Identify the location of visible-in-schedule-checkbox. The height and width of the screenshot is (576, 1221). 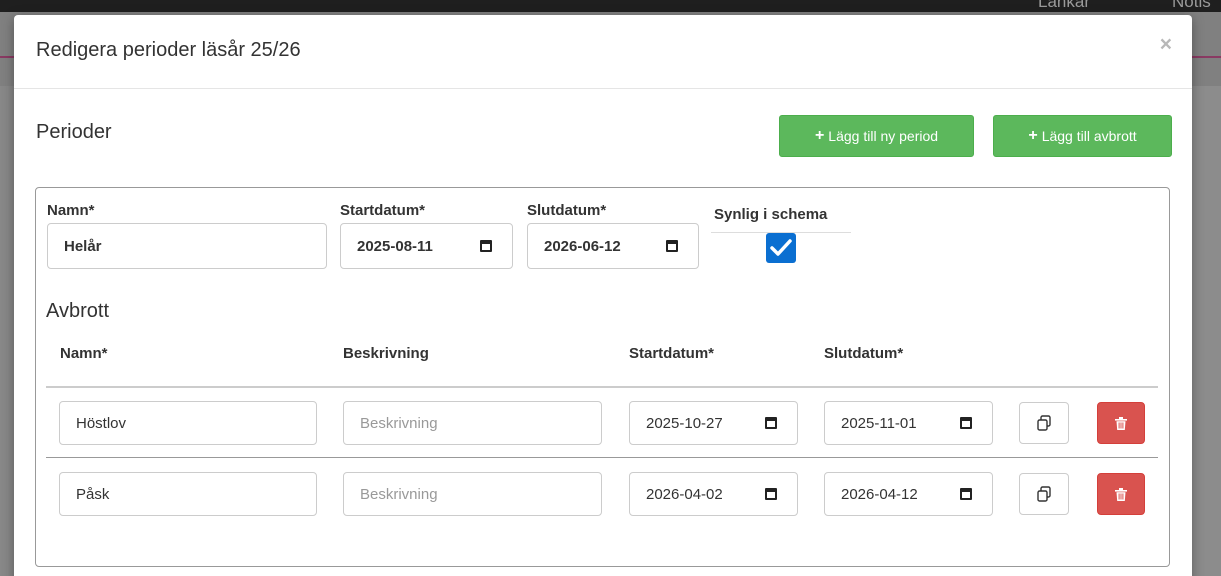
(781, 248).